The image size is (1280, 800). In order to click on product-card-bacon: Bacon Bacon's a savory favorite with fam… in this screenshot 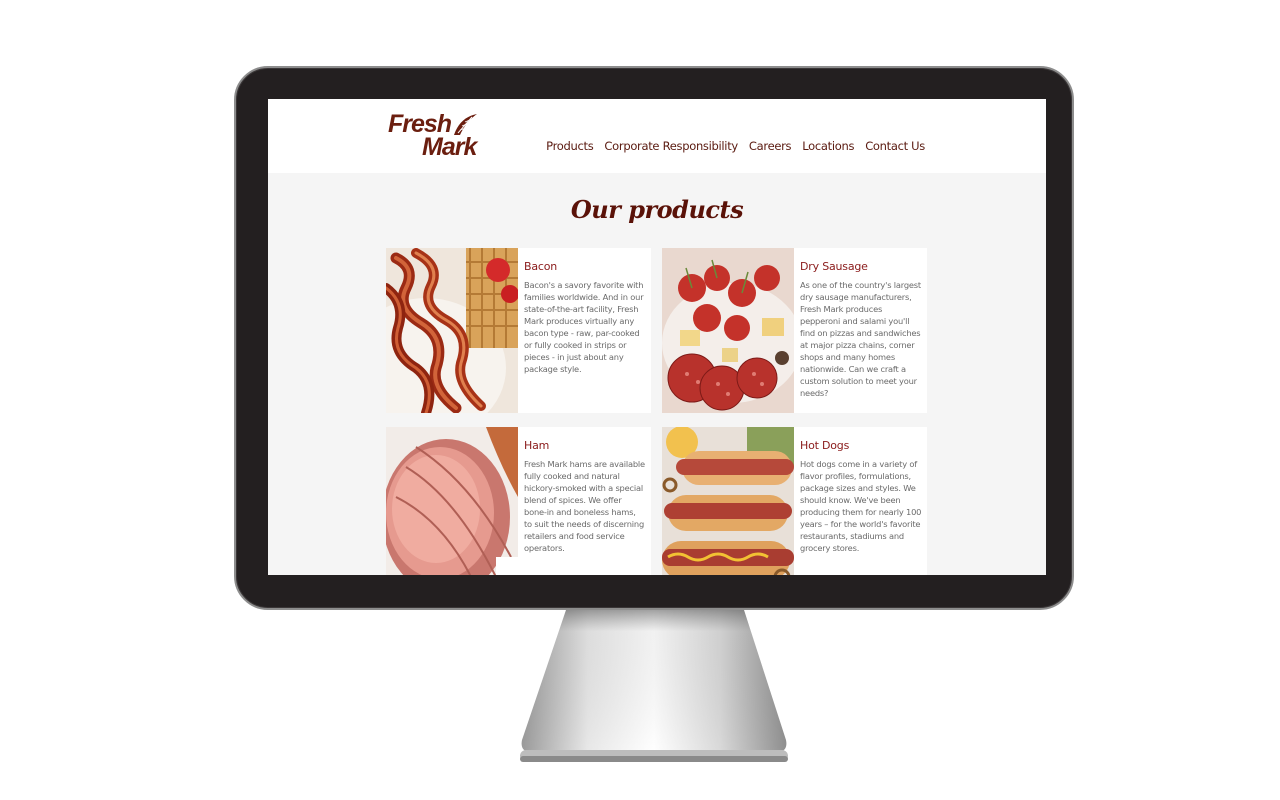, I will do `click(518, 330)`.